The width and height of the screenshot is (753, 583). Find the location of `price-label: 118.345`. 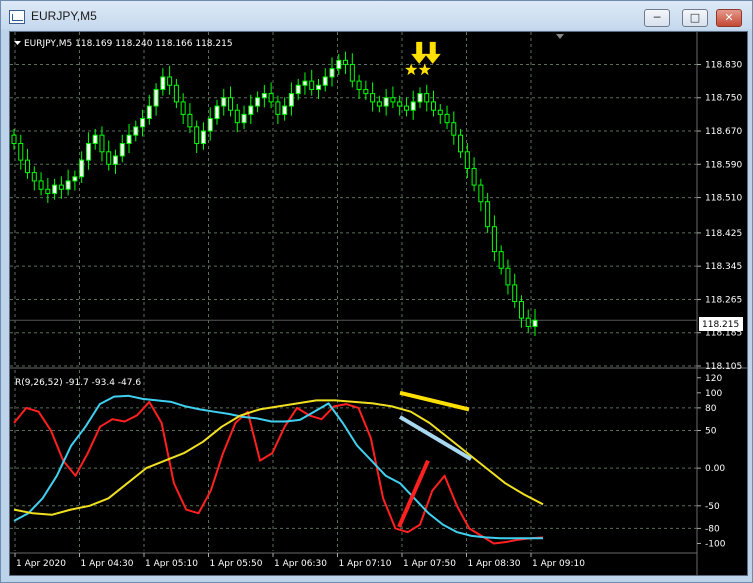

price-label: 118.345 is located at coordinates (723, 267).